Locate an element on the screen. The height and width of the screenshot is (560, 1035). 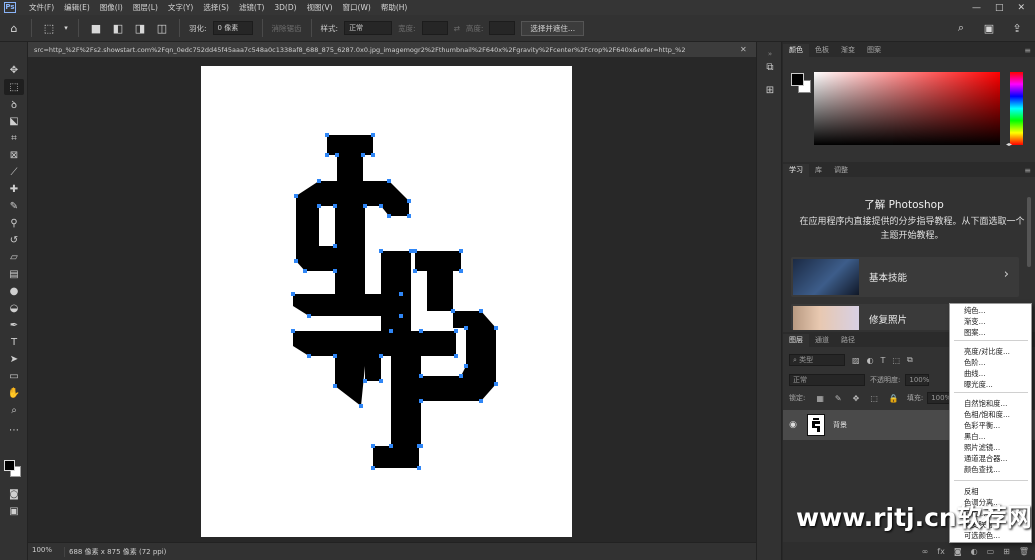
blur-tool-icon: ● is located at coordinates (14, 291).